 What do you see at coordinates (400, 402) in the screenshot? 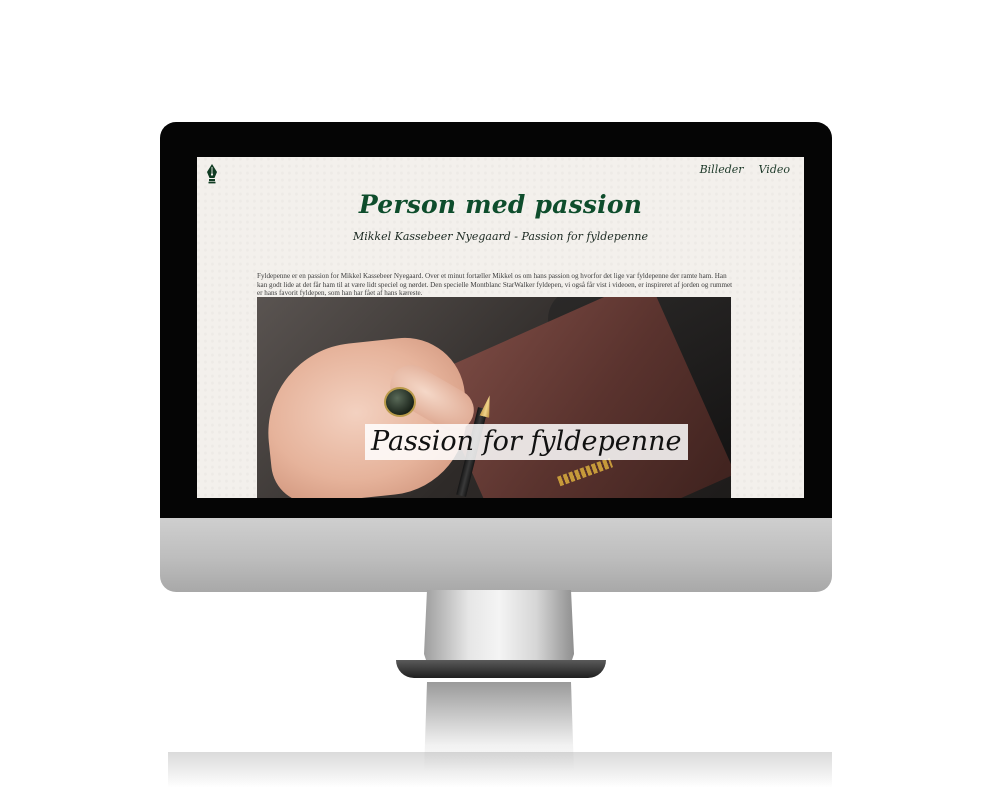
I see `video-scene-pen-cap` at bounding box center [400, 402].